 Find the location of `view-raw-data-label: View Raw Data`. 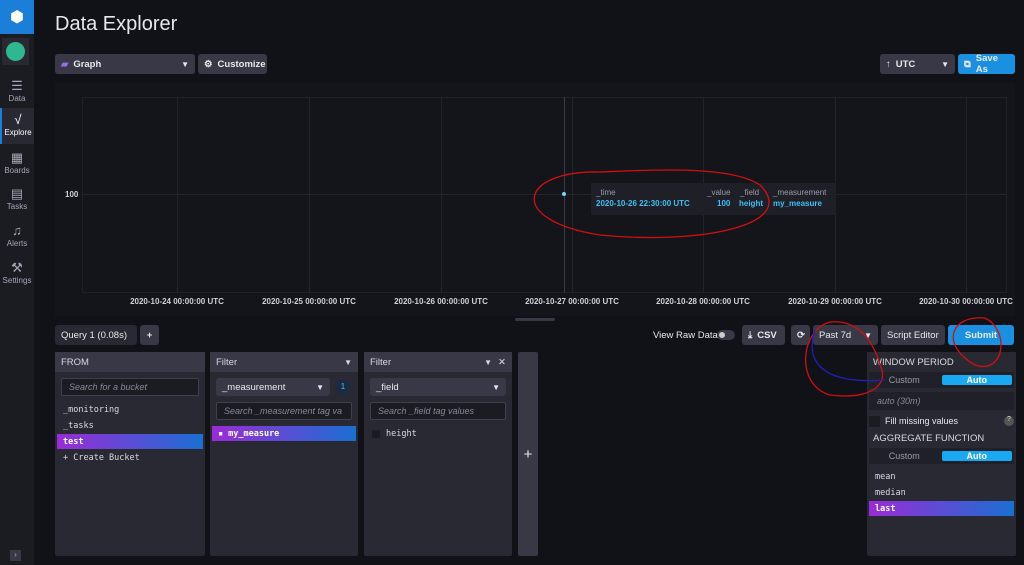

view-raw-data-label: View Raw Data is located at coordinates (685, 335).